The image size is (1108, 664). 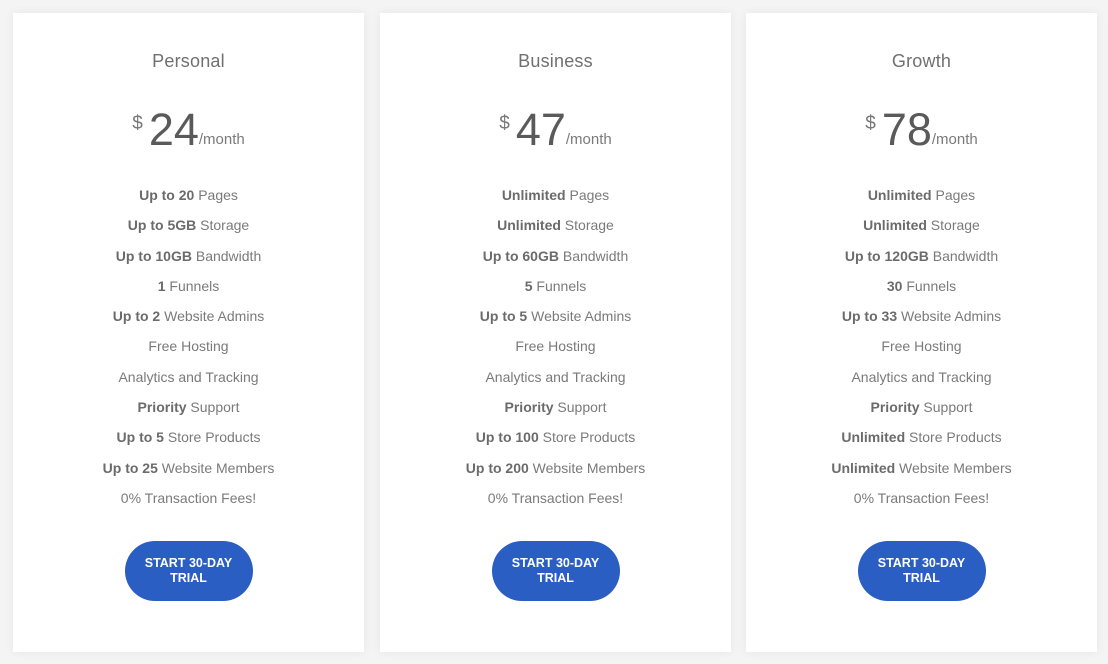 I want to click on feature-item: 1 Funnels, so click(x=188, y=291).